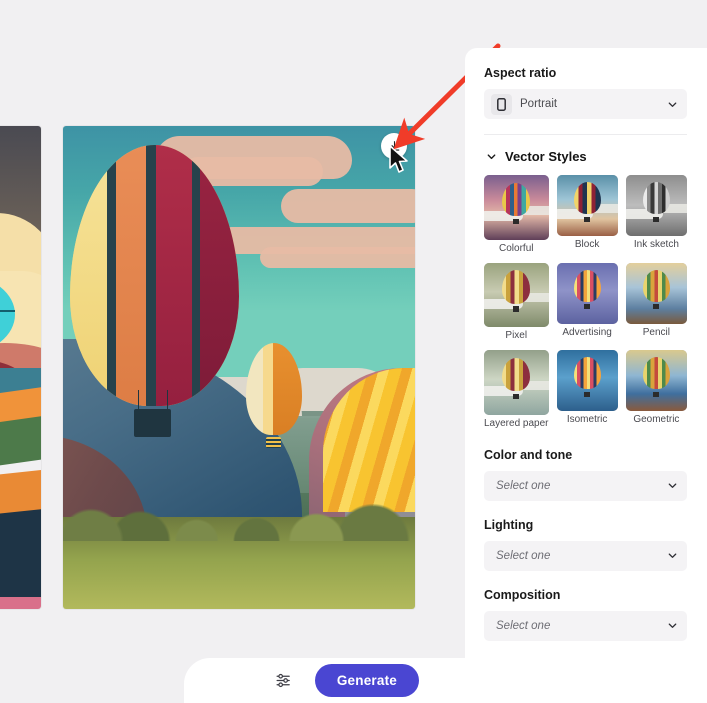  I want to click on aspect-ratio-value: Portrait, so click(539, 104).